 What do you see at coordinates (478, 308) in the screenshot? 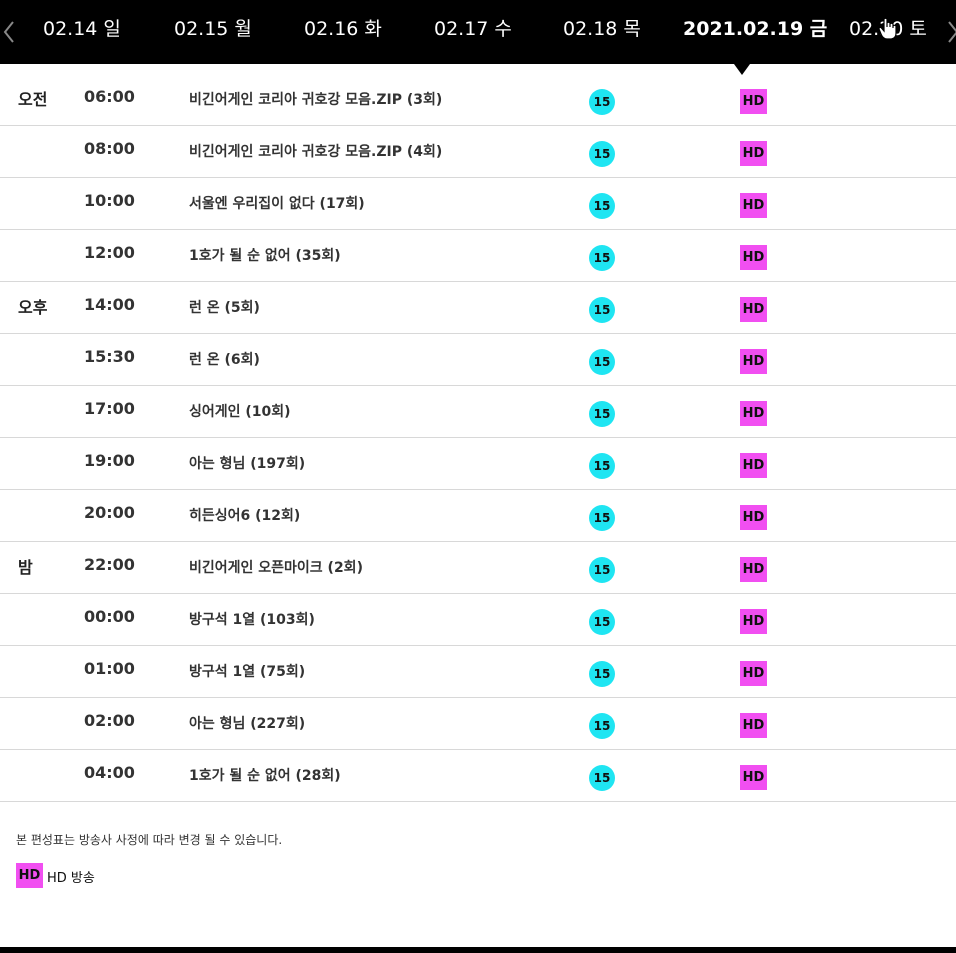
I see `schedule-row: 오후 14:00 런 온 (5회) 15 HD` at bounding box center [478, 308].